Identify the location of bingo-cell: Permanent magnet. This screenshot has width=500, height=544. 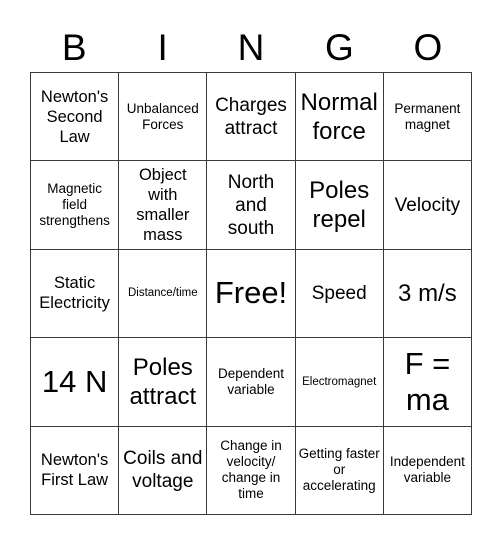
(427, 117).